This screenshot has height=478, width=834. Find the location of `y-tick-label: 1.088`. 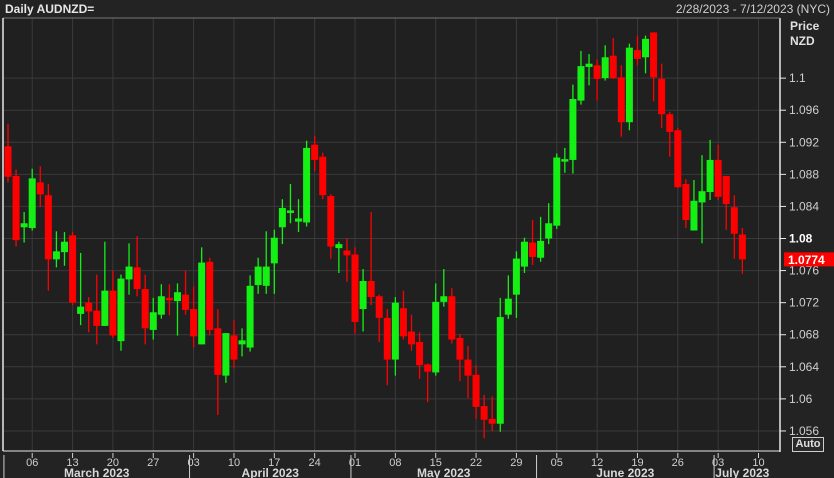

y-tick-label: 1.088 is located at coordinates (804, 174).